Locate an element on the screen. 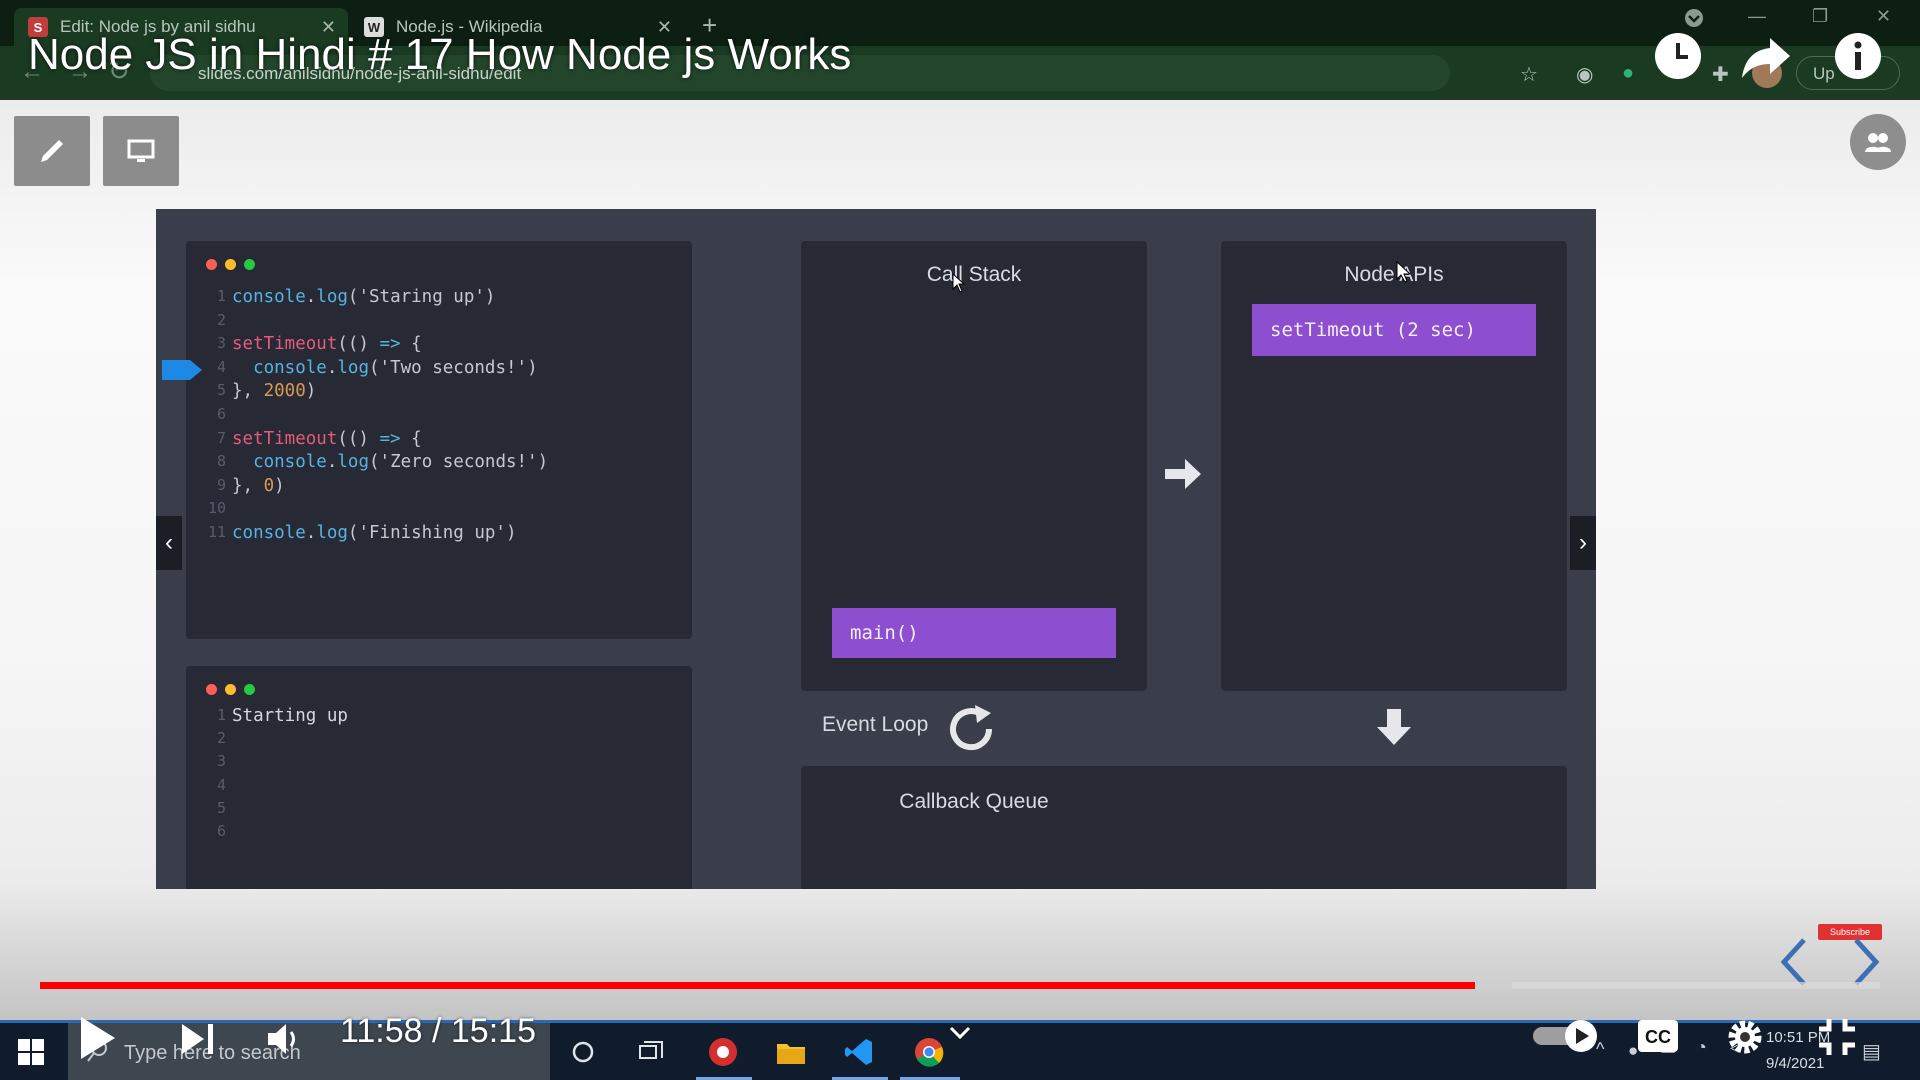  restore-icon: ❐ is located at coordinates (1820, 16).